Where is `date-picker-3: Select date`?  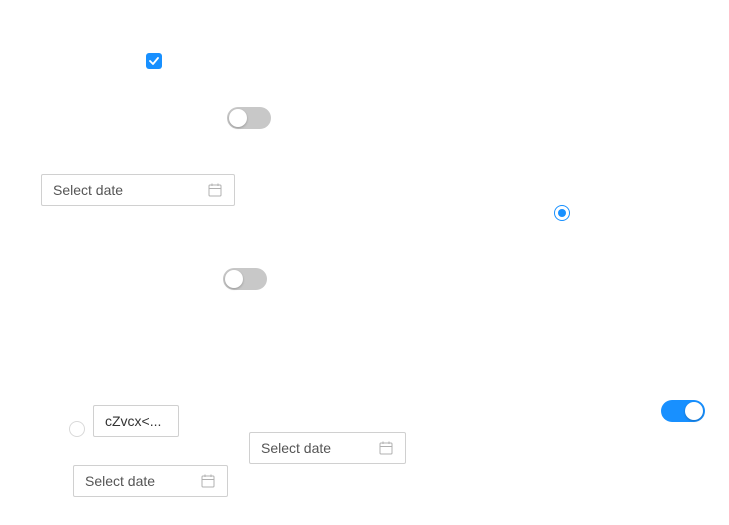 date-picker-3: Select date is located at coordinates (150, 481).